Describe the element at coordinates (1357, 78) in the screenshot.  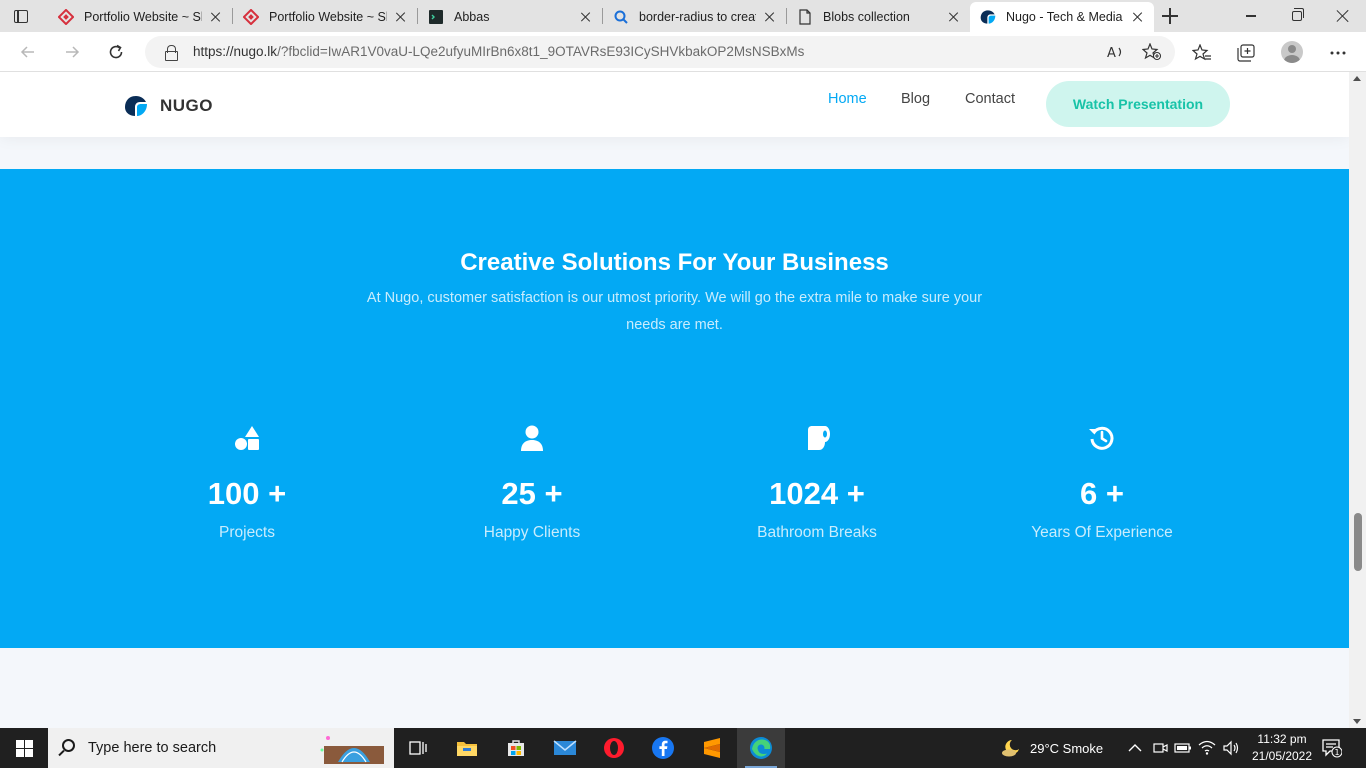
I see `scroll-up-arrow-icon` at that location.